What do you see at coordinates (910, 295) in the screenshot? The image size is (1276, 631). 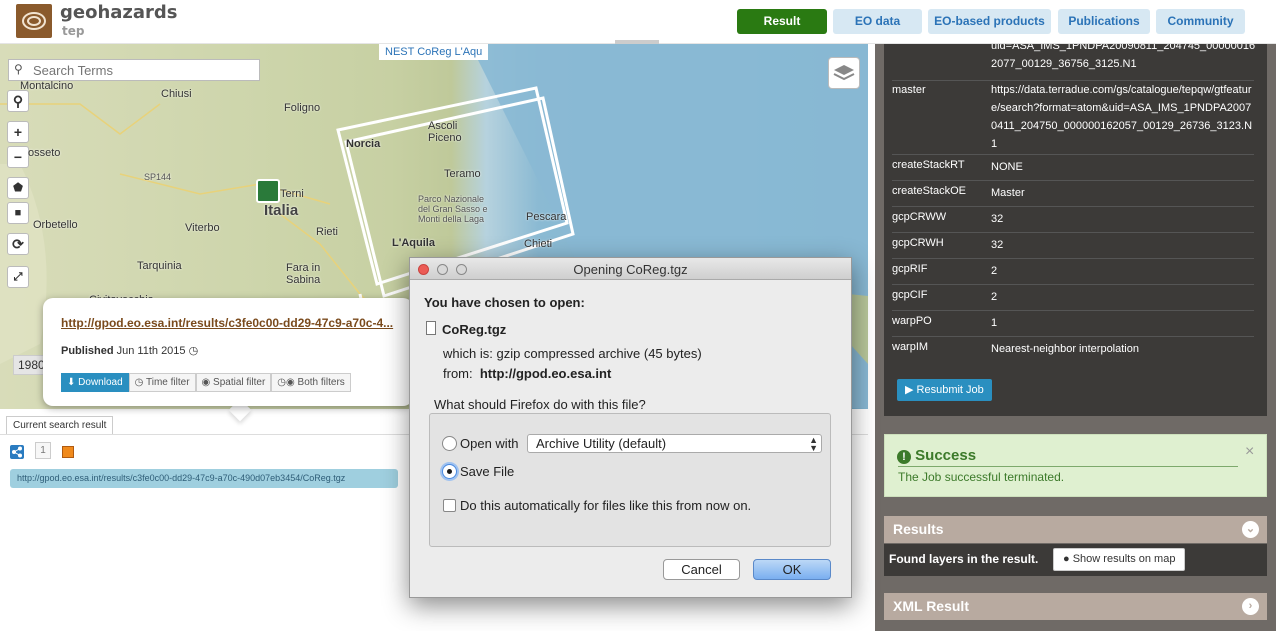 I see `property-key: gcpCIF` at bounding box center [910, 295].